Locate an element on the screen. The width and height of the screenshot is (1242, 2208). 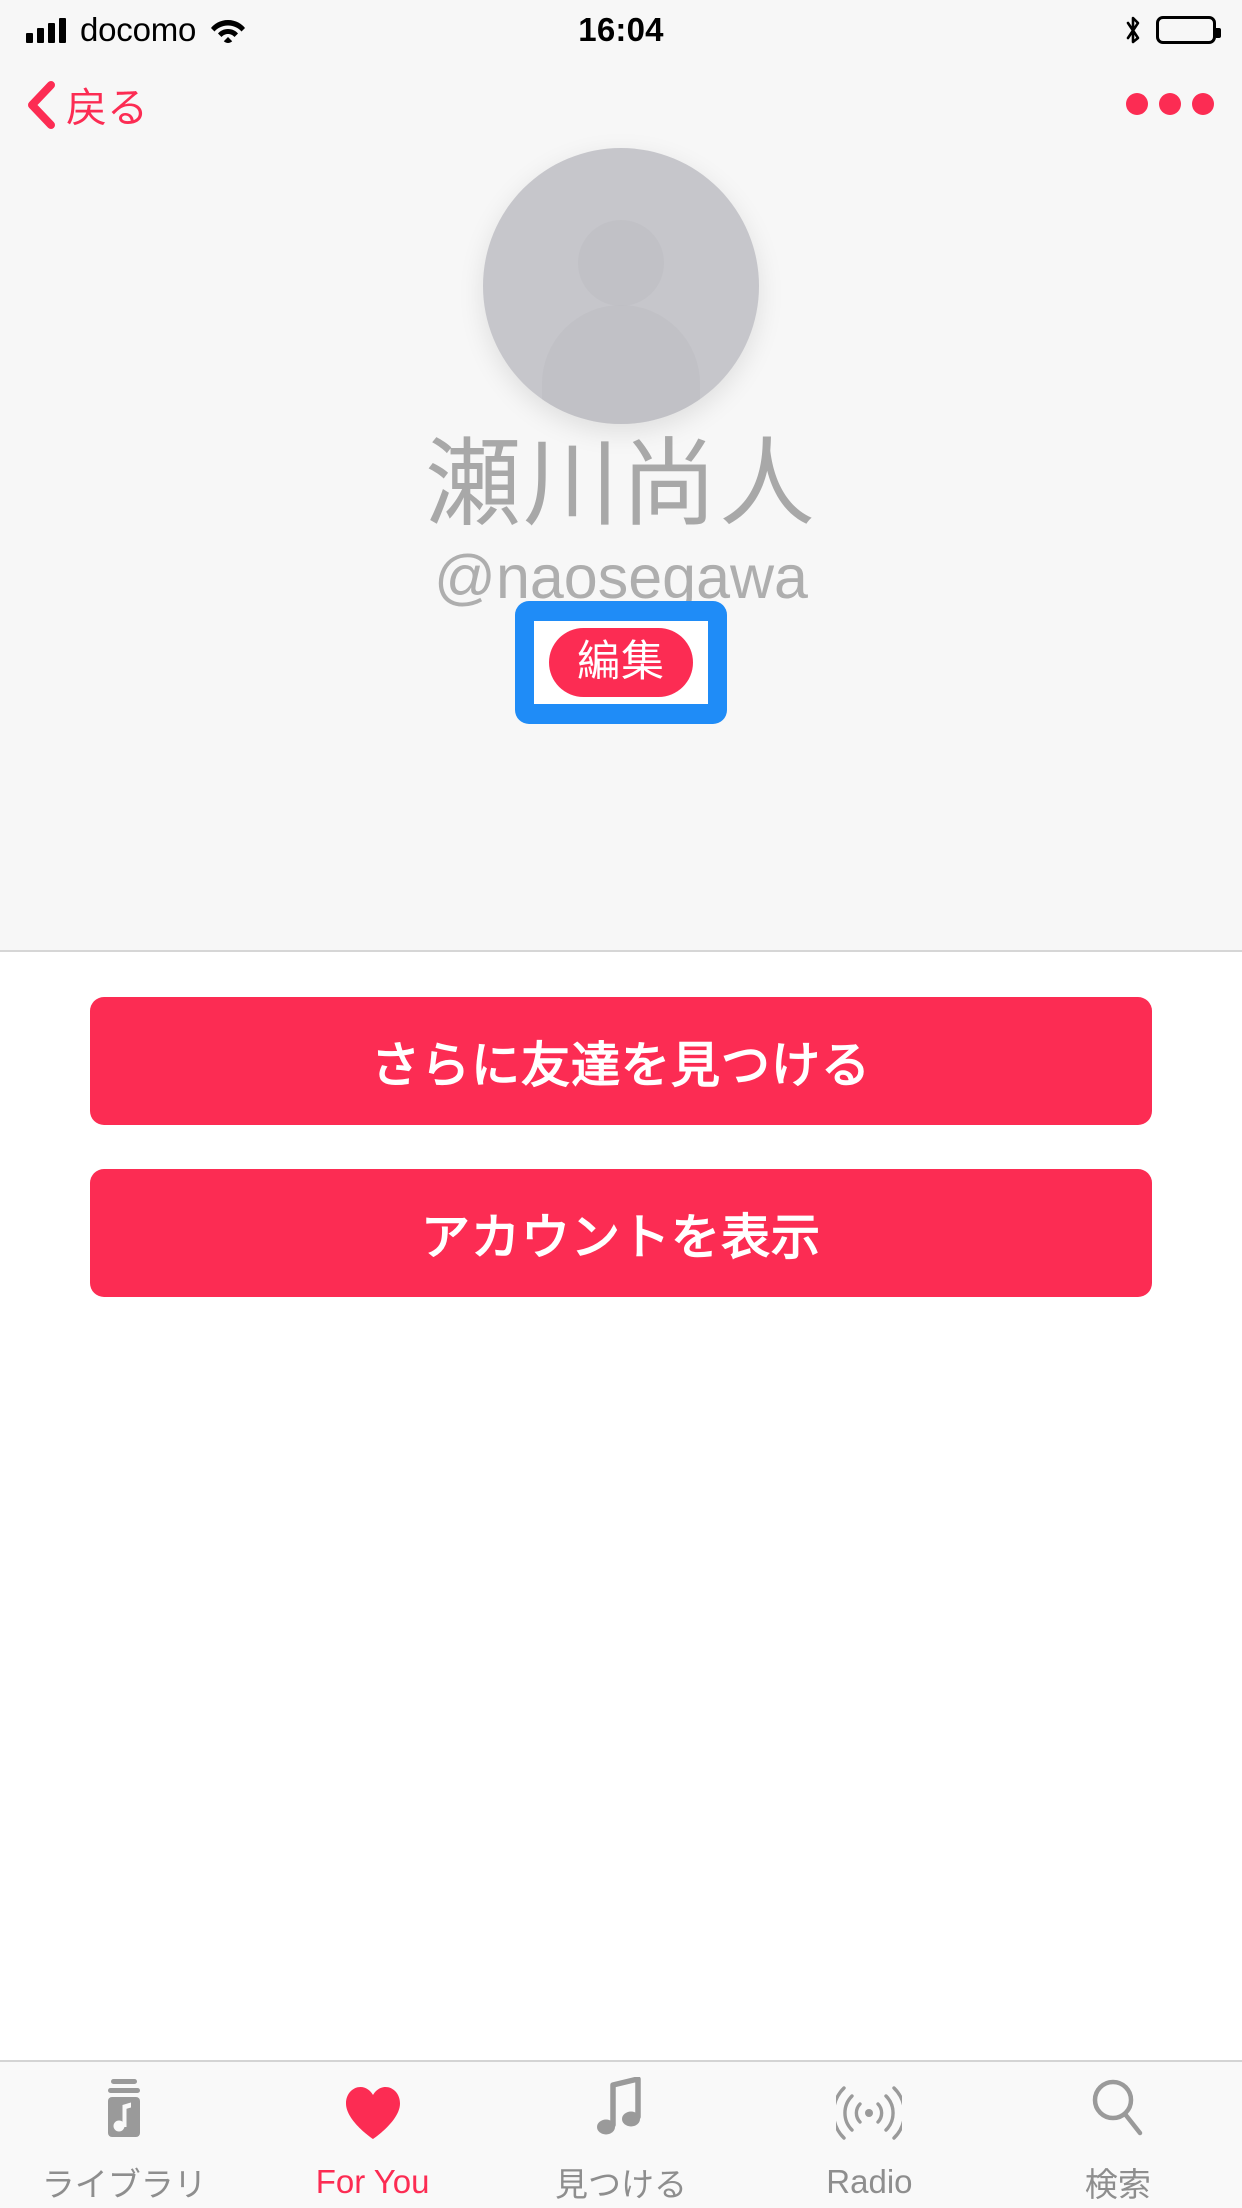
heart-icon is located at coordinates (373, 2113).